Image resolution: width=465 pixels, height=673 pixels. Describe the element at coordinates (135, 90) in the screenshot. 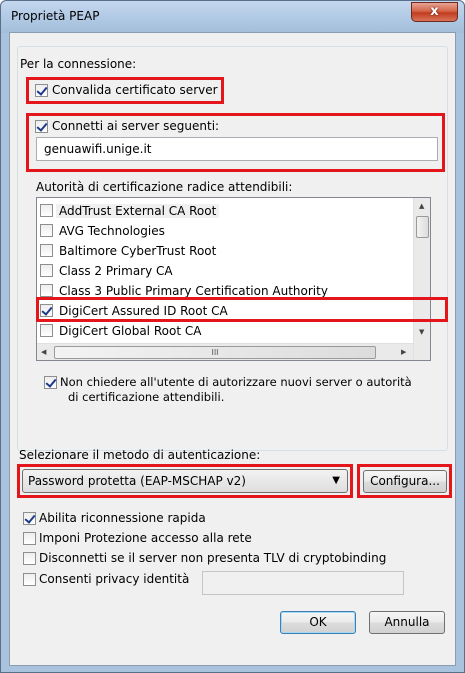

I see `validate-cert-label: Convalida certificato server` at that location.